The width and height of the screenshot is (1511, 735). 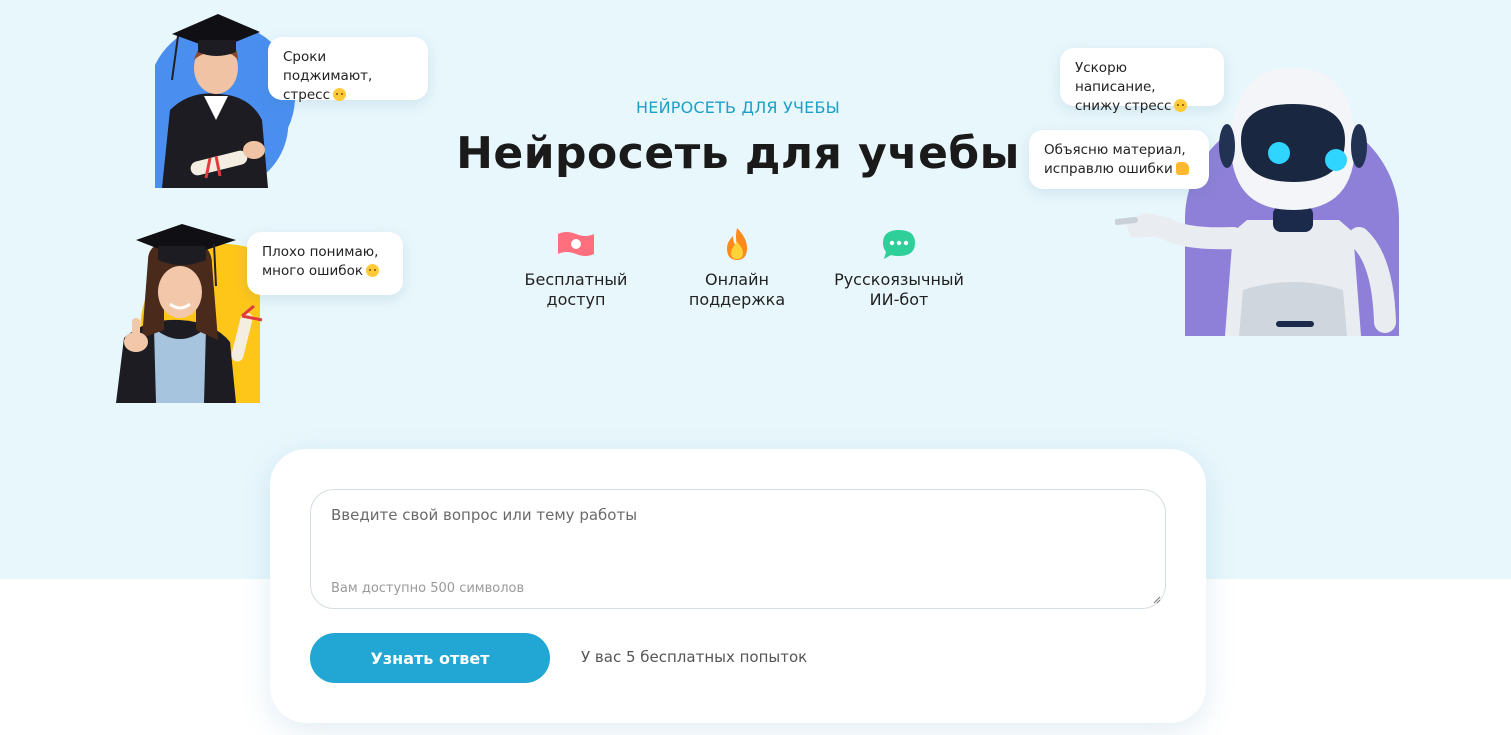 What do you see at coordinates (738, 153) in the screenshot?
I see `page-title: Нейросеть для учебы` at bounding box center [738, 153].